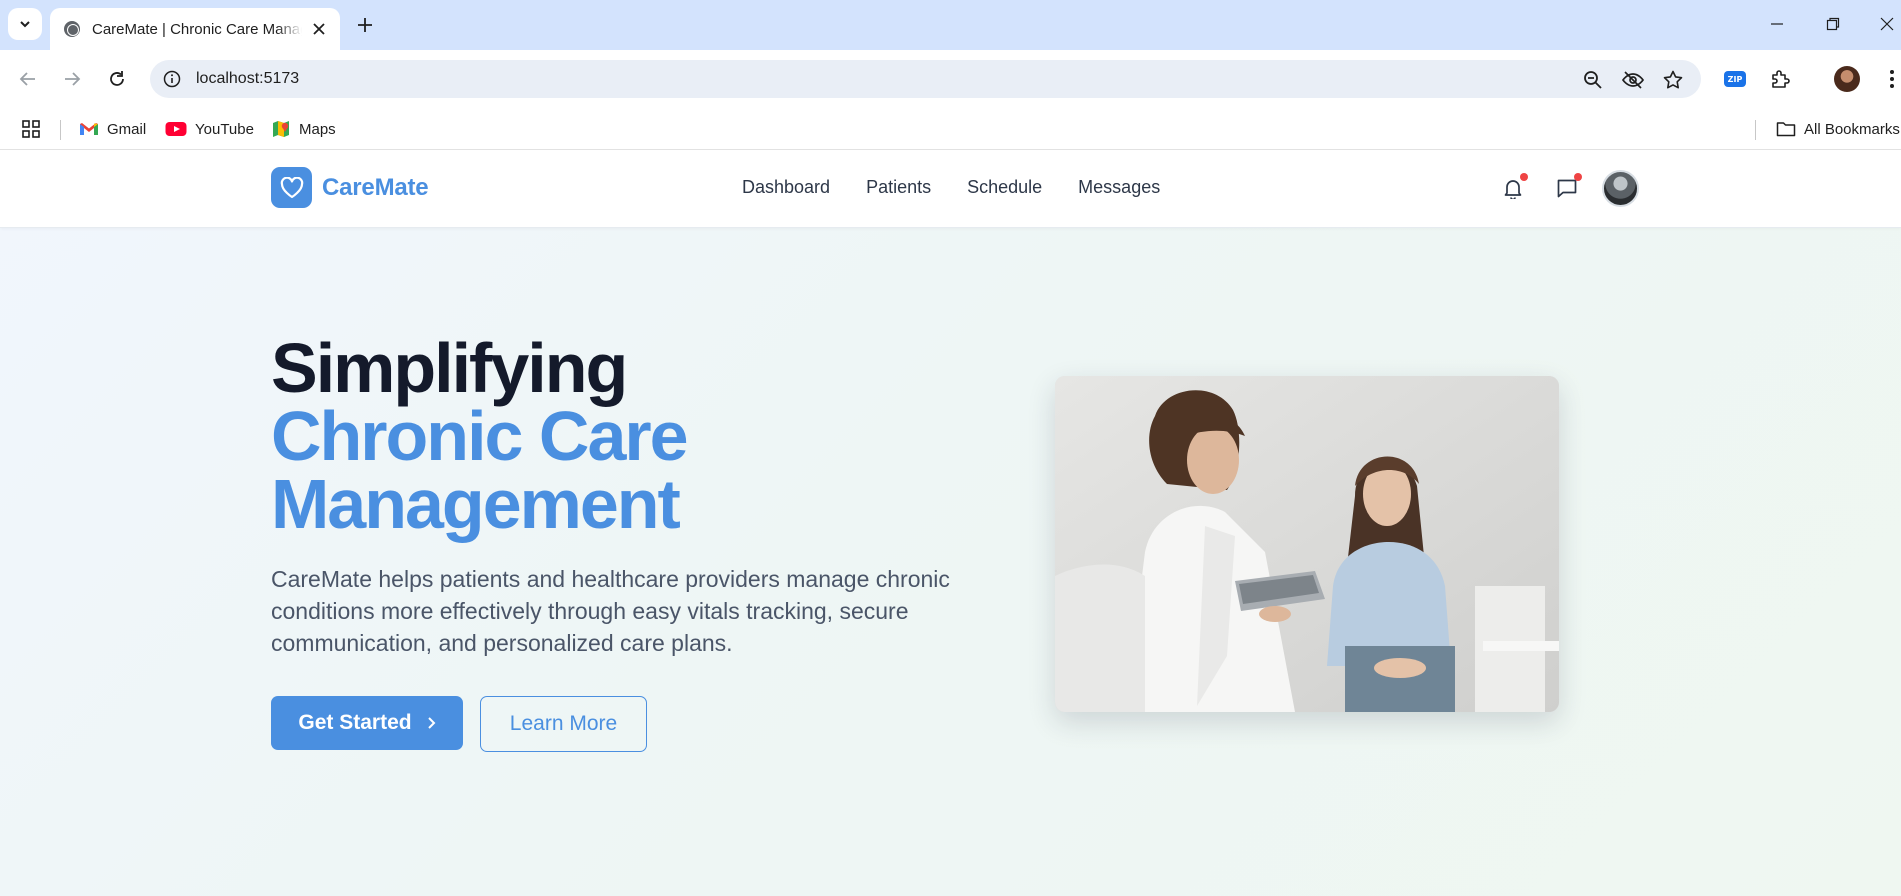  Describe the element at coordinates (31, 129) in the screenshot. I see `apps-icon` at that location.